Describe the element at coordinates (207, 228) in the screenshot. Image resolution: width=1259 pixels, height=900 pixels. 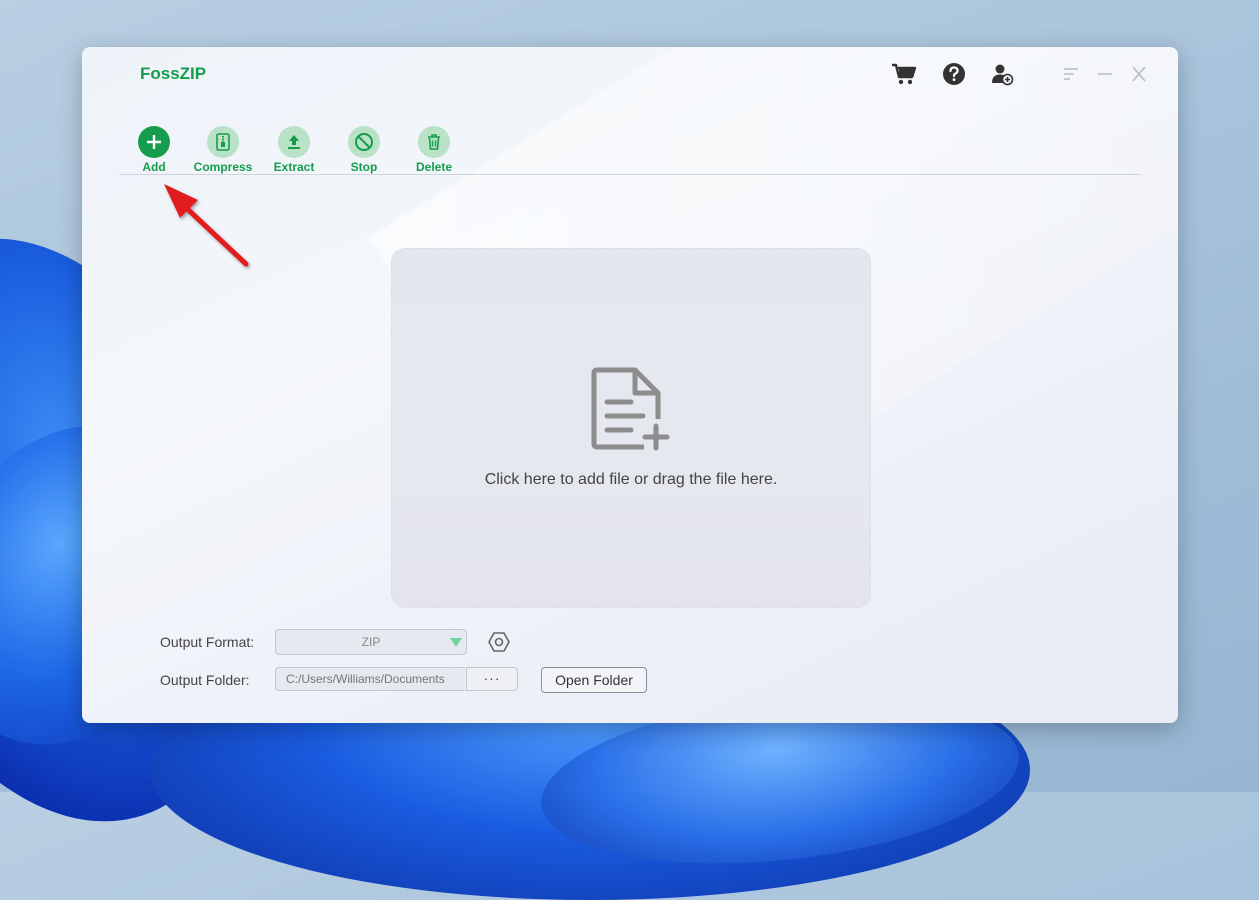
I see `annotation-arrow-icon` at that location.